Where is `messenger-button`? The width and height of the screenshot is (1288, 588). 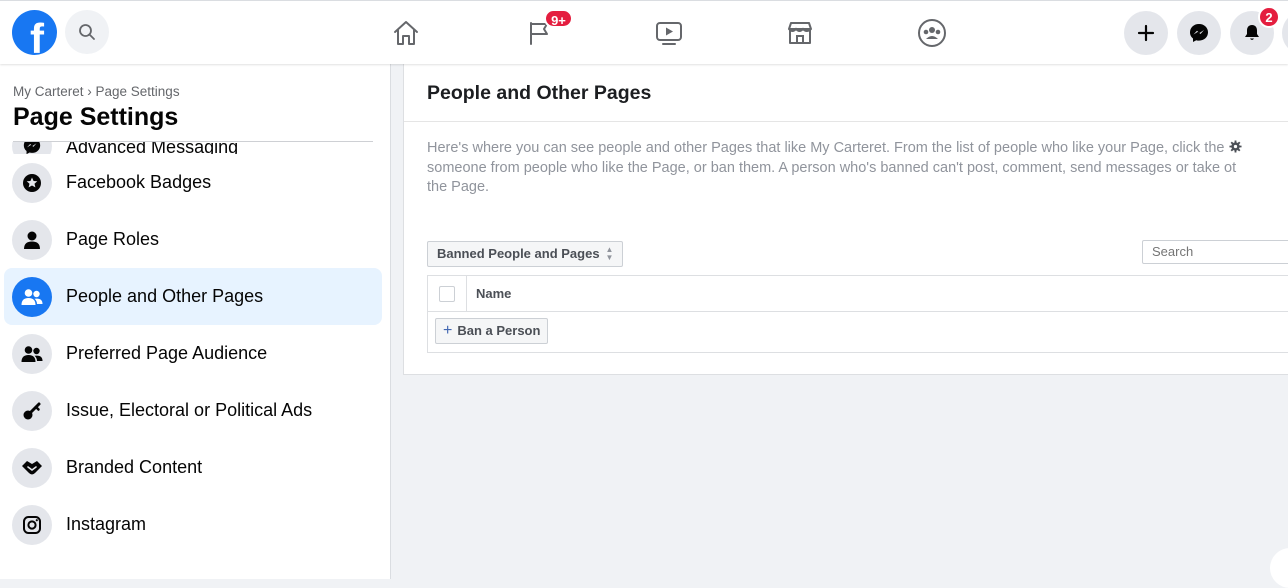 messenger-button is located at coordinates (1199, 33).